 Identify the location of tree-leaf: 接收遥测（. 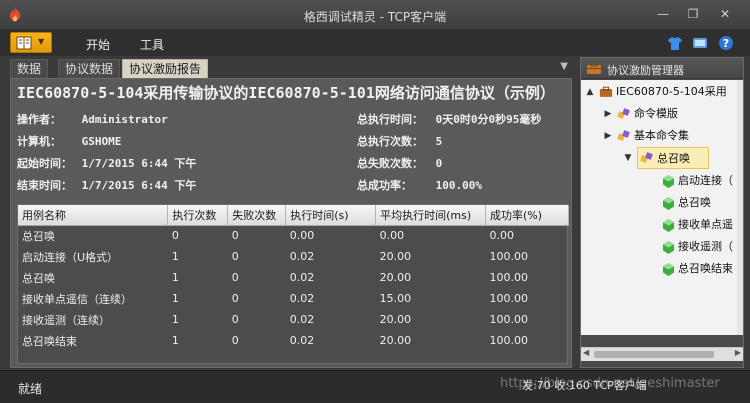
(700, 247).